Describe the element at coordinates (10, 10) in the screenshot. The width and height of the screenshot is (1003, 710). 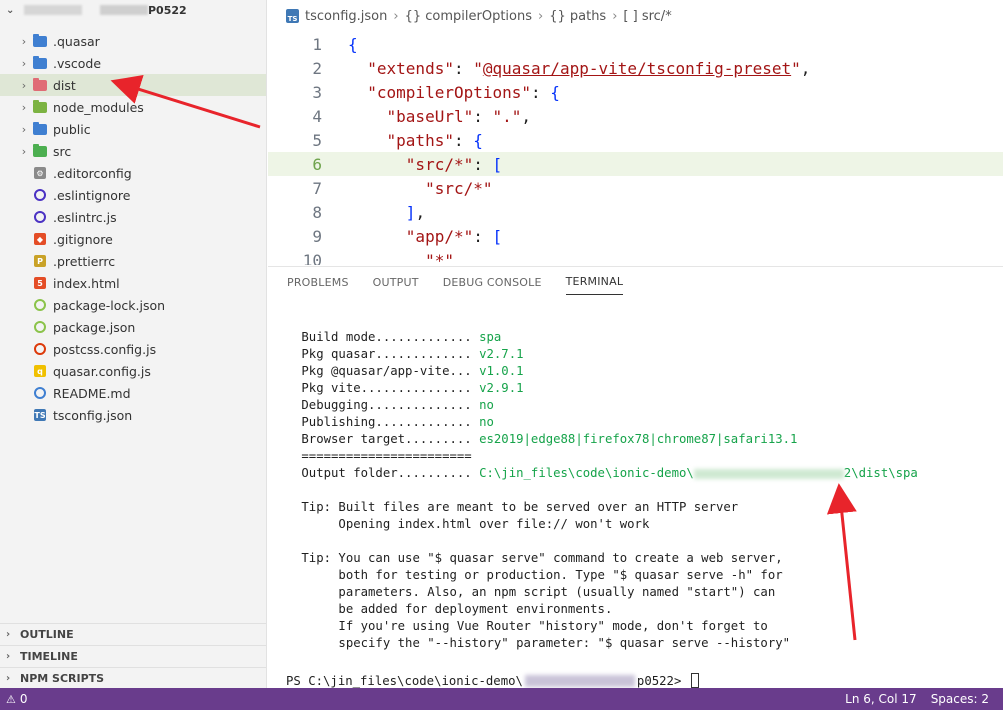
I see `chevron-down-icon: ⌄` at that location.